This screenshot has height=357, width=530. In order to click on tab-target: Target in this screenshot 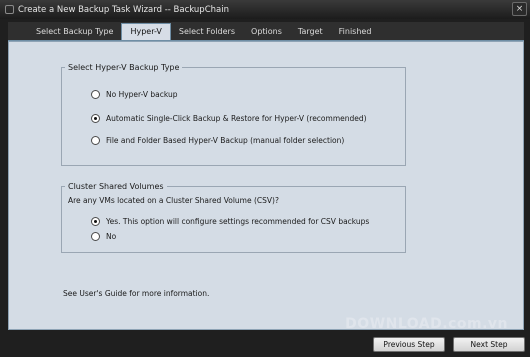, I will do `click(310, 32)`.